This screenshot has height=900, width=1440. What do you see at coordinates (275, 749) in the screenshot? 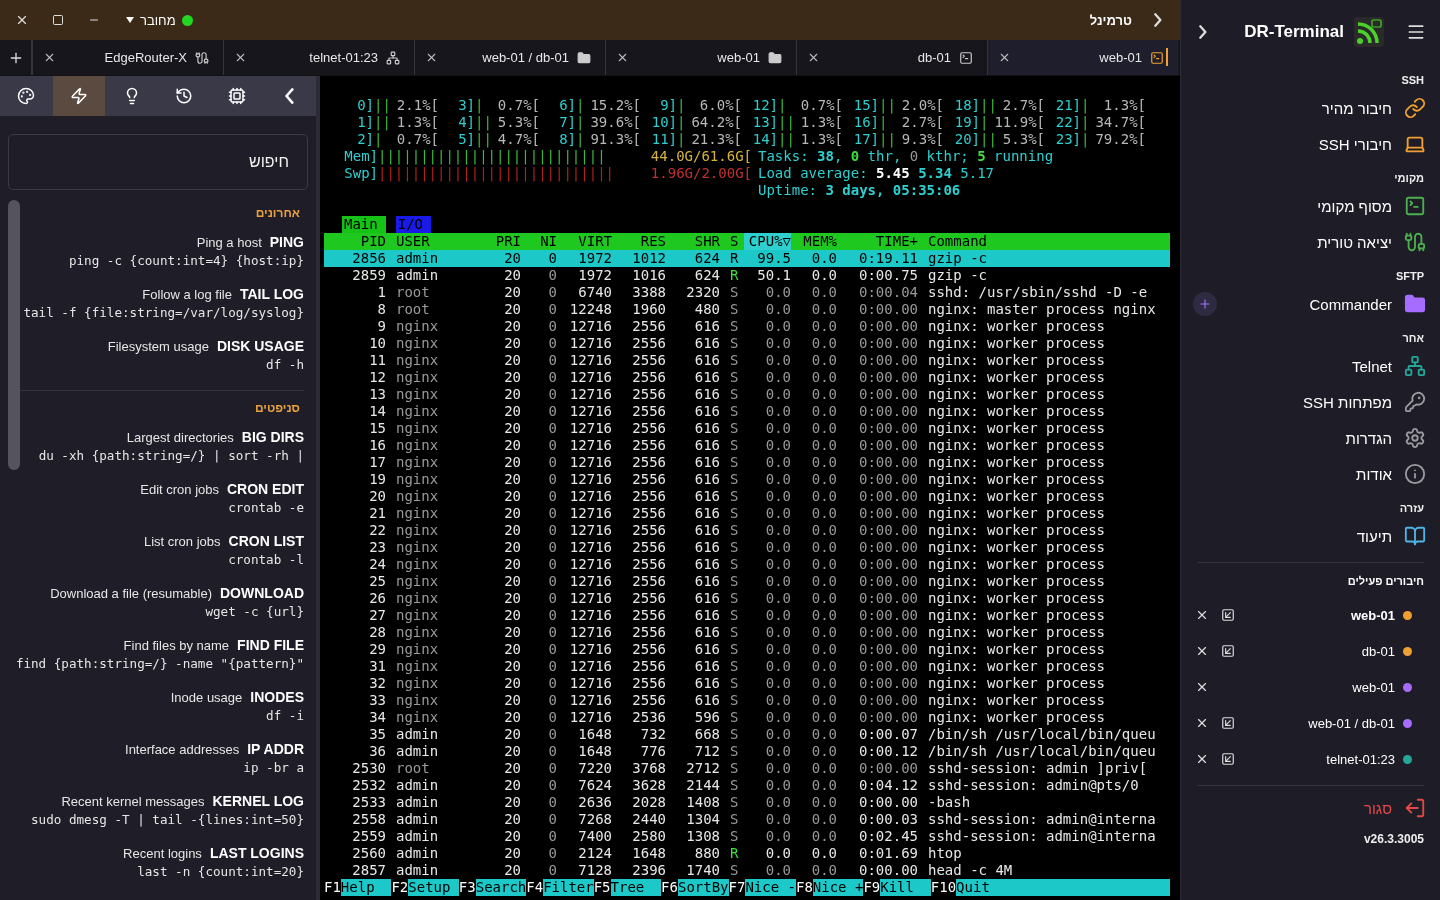
I see `snippet-name: IP ADDR` at bounding box center [275, 749].